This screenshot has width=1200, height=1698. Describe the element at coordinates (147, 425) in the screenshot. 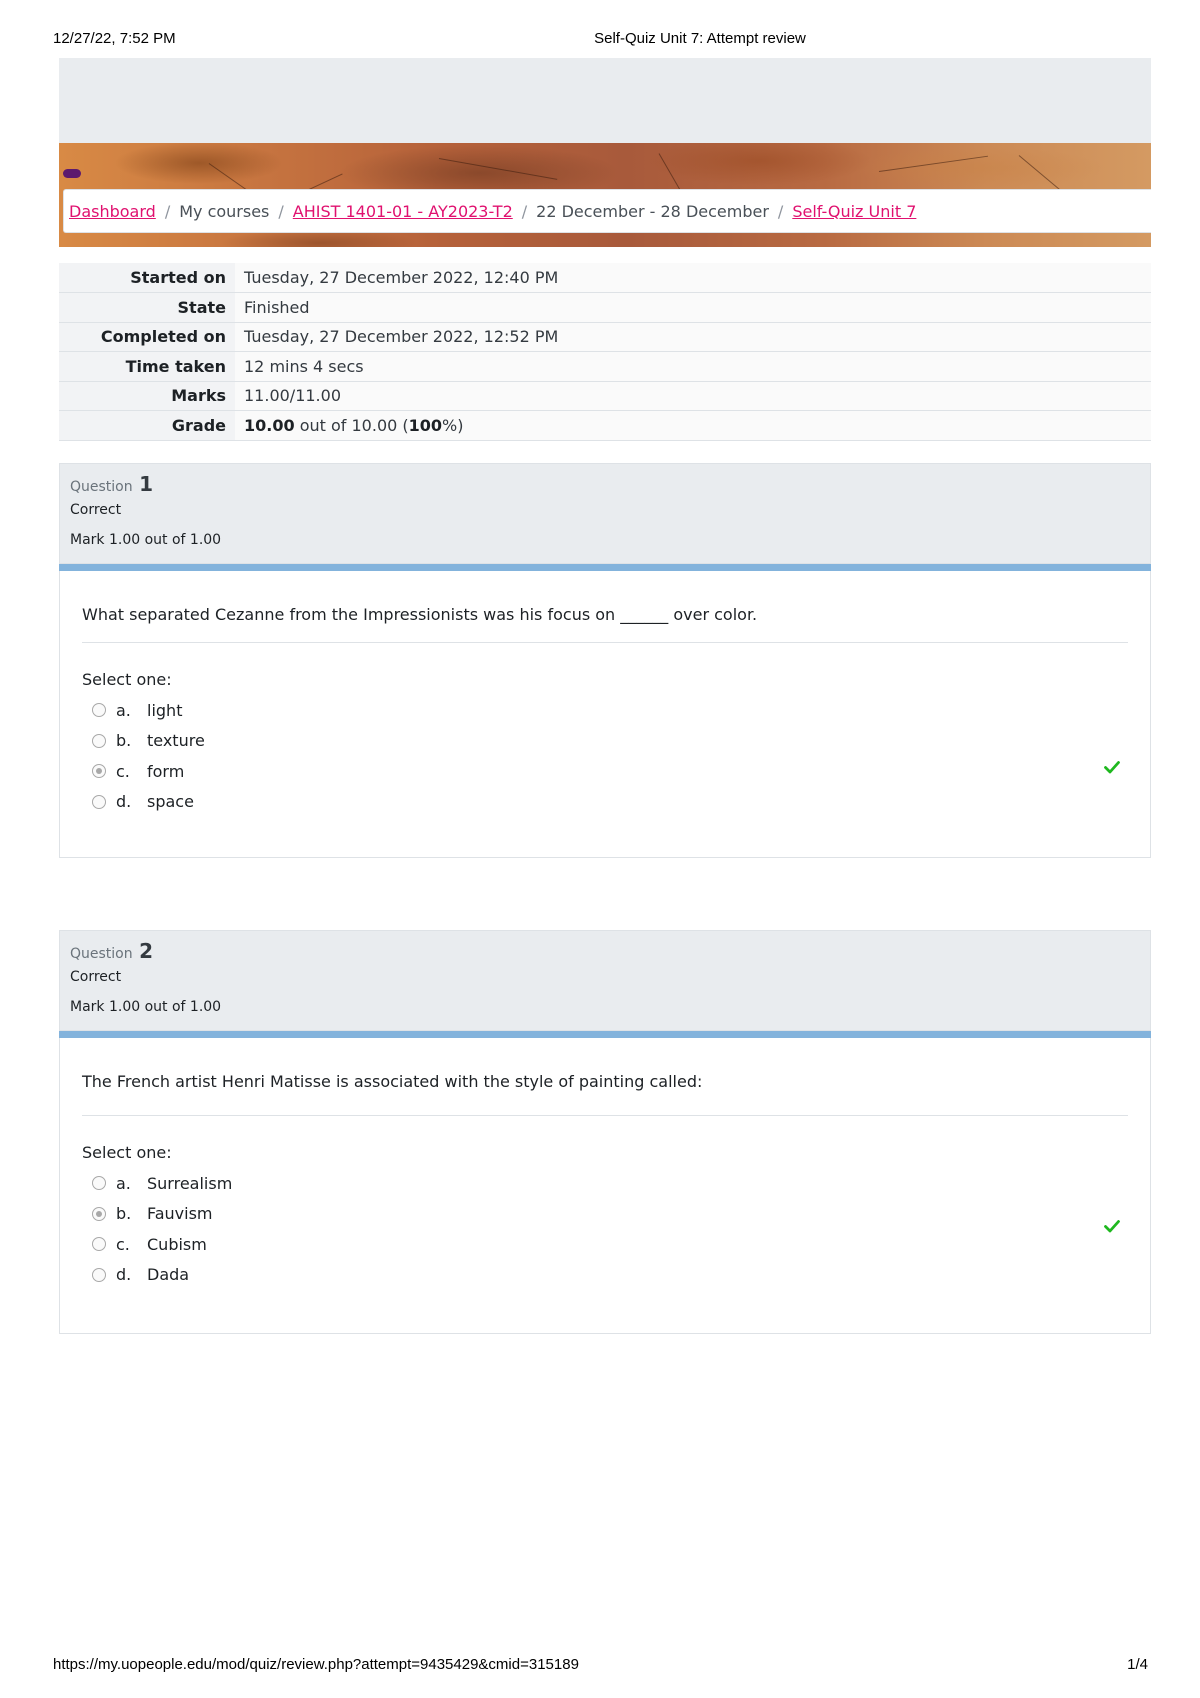

I see `summary-label: Grade` at that location.